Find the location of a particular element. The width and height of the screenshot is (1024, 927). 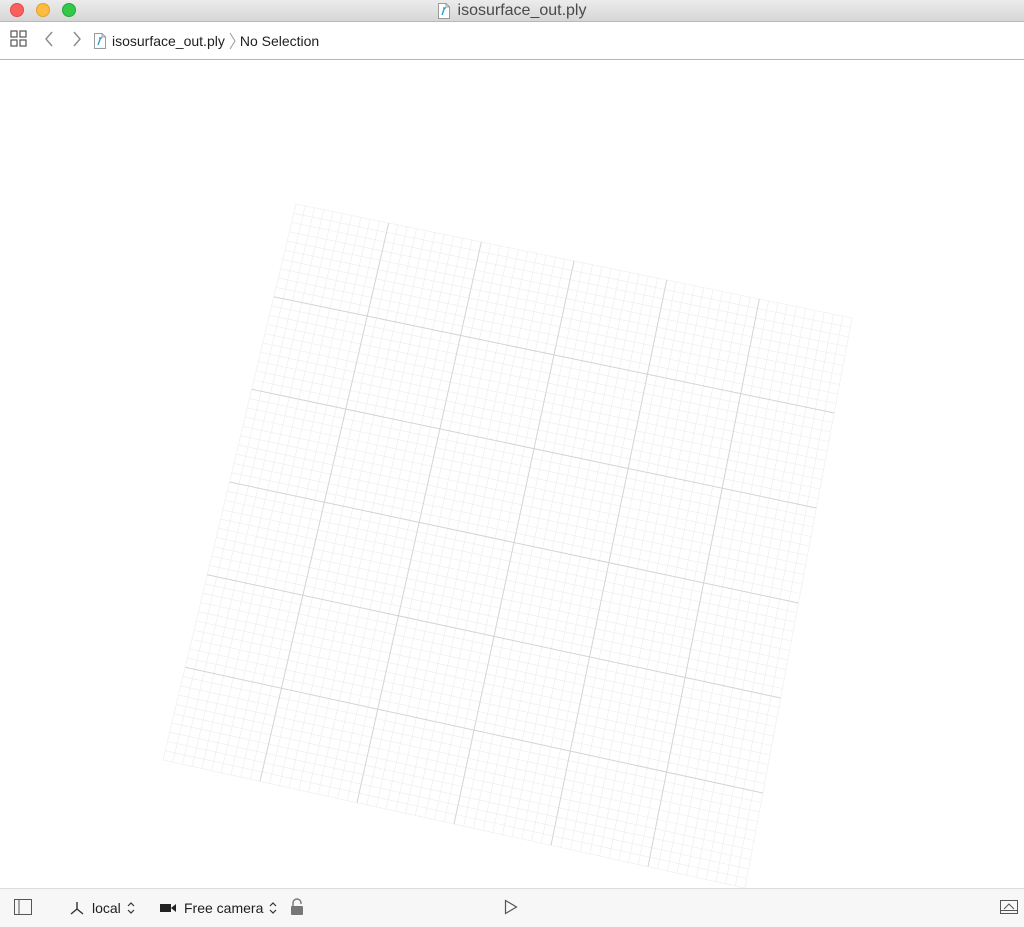

chevron-right-icon is located at coordinates (77, 40).